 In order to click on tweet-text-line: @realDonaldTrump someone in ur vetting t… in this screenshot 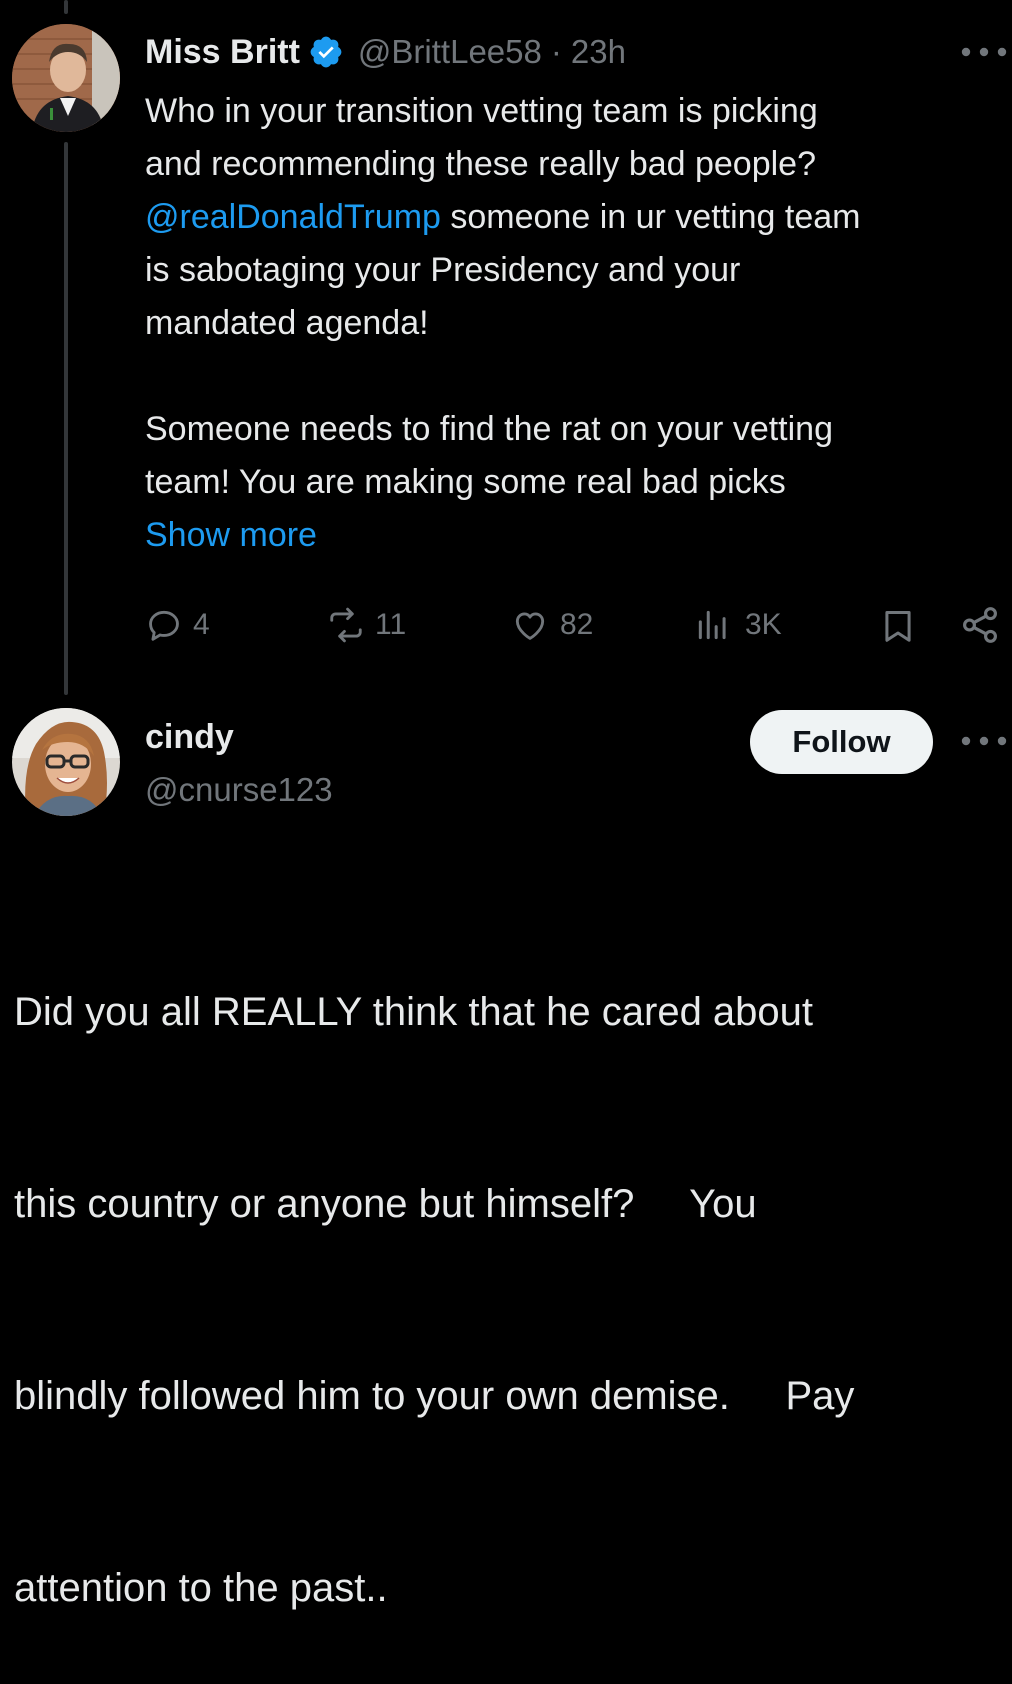, I will do `click(575, 217)`.